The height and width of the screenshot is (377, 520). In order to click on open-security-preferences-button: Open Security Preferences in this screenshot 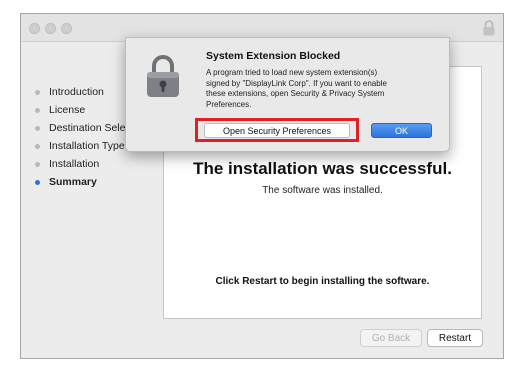, I will do `click(277, 130)`.